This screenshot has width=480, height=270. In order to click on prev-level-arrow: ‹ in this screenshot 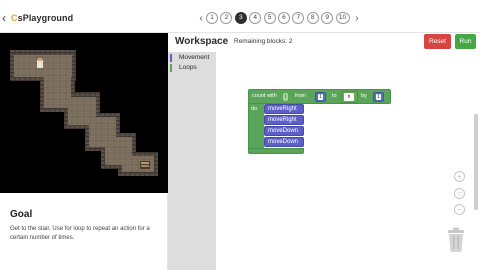, I will do `click(201, 18)`.